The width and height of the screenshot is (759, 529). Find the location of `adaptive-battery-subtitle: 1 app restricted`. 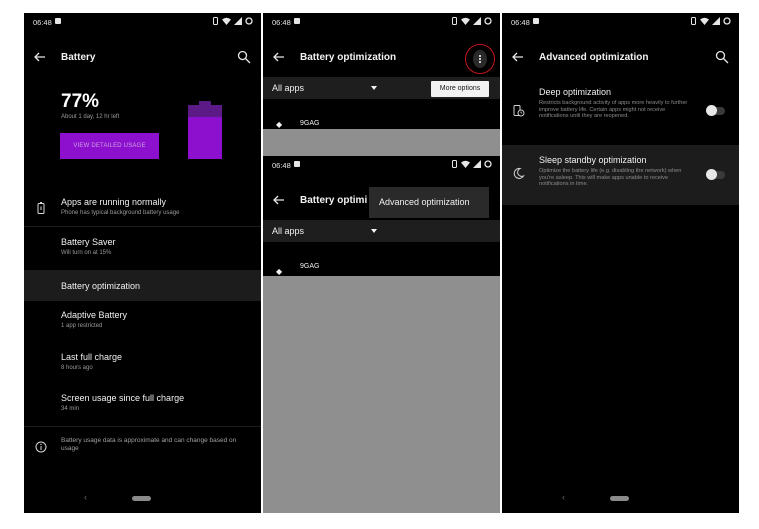

adaptive-battery-subtitle: 1 app restricted is located at coordinates (82, 326).